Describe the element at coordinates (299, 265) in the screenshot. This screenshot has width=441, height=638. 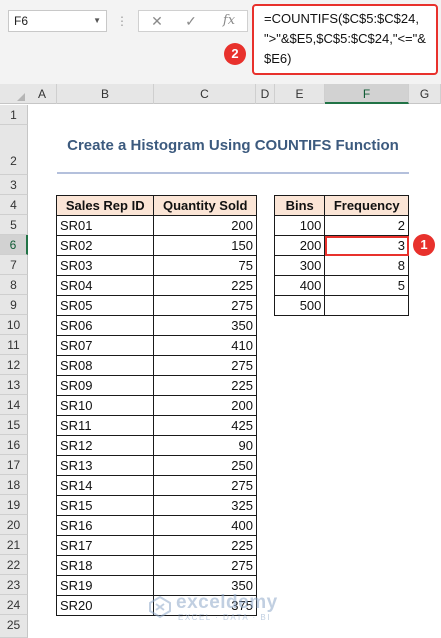
I see `bin-cell: 300` at that location.